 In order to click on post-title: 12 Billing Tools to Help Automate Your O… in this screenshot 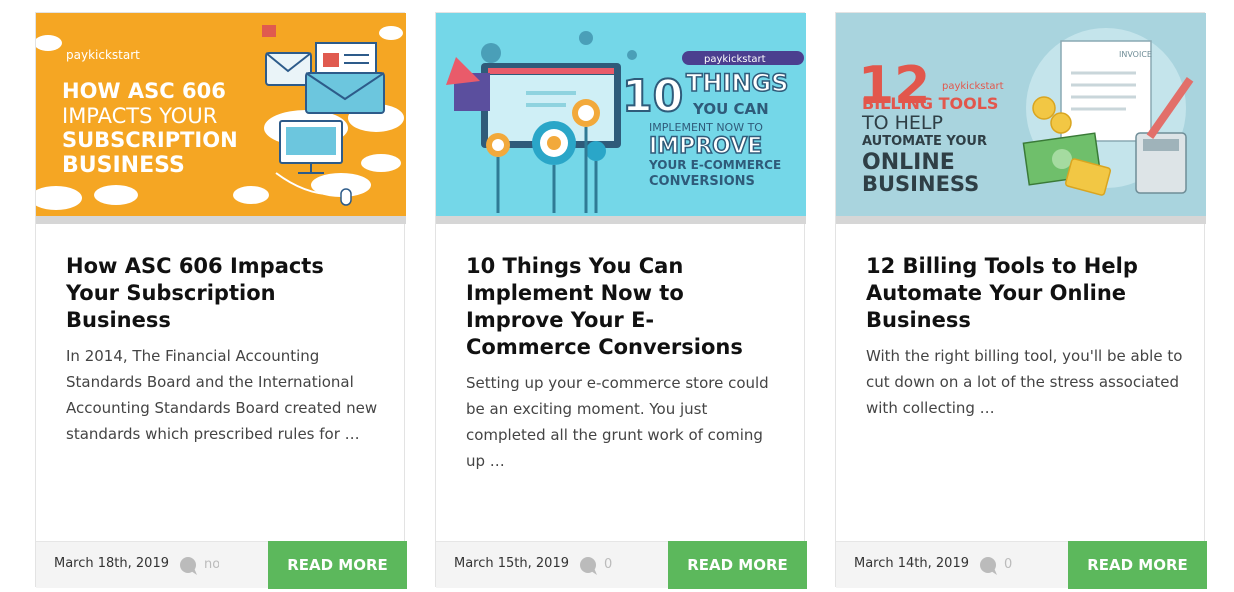, I will do `click(1021, 293)`.